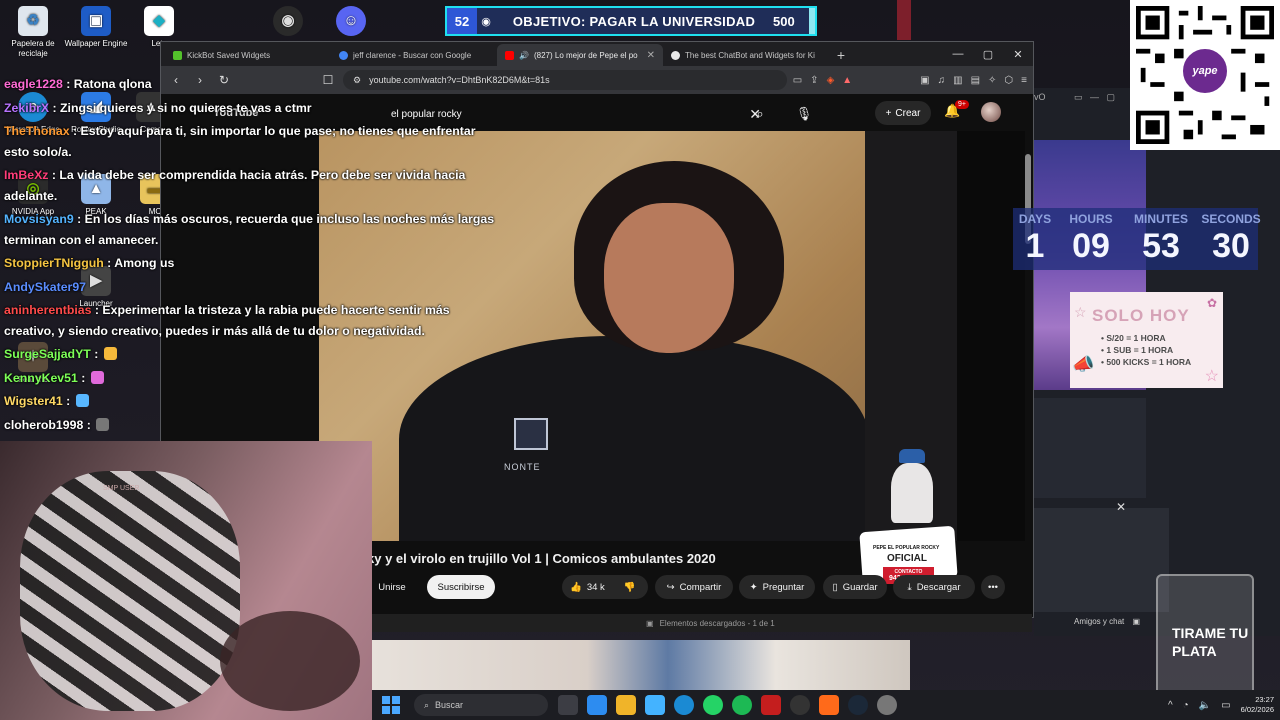  I want to click on app-panel, so click(1090, 448).